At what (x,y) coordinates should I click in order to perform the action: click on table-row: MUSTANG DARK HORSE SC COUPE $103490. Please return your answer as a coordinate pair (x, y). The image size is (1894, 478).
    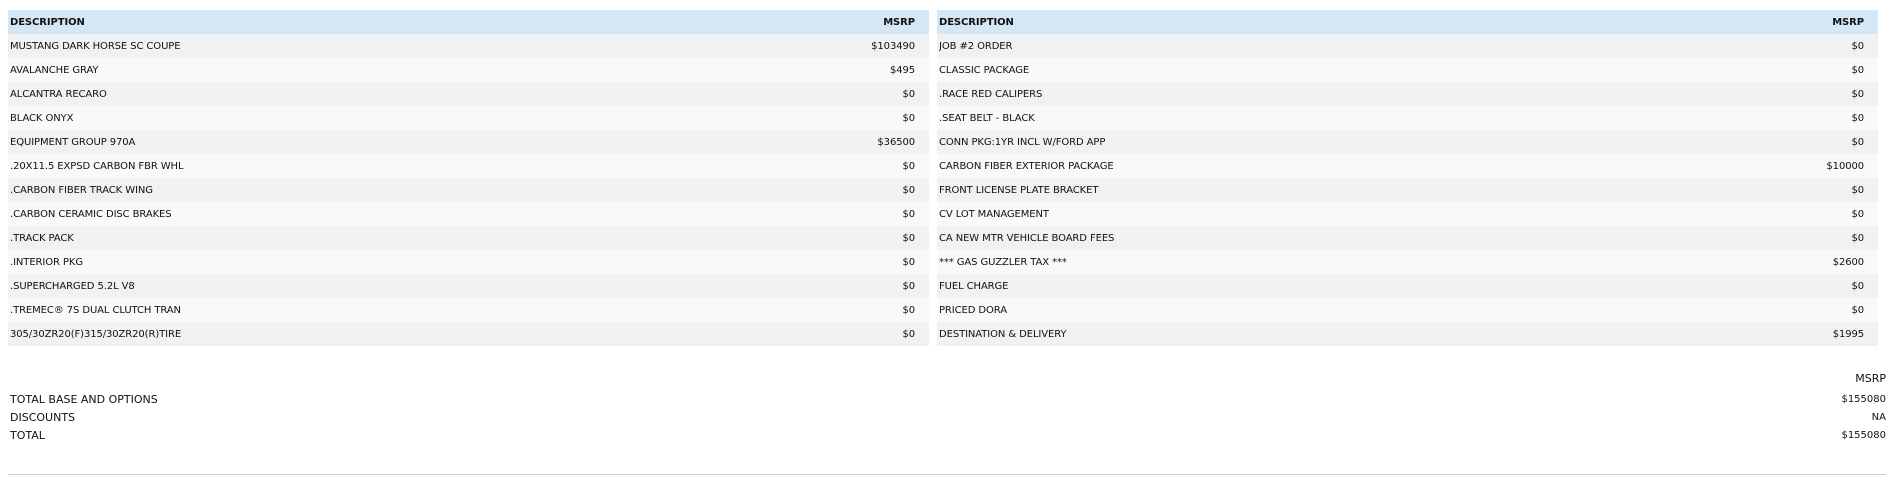
    Looking at the image, I should click on (468, 46).